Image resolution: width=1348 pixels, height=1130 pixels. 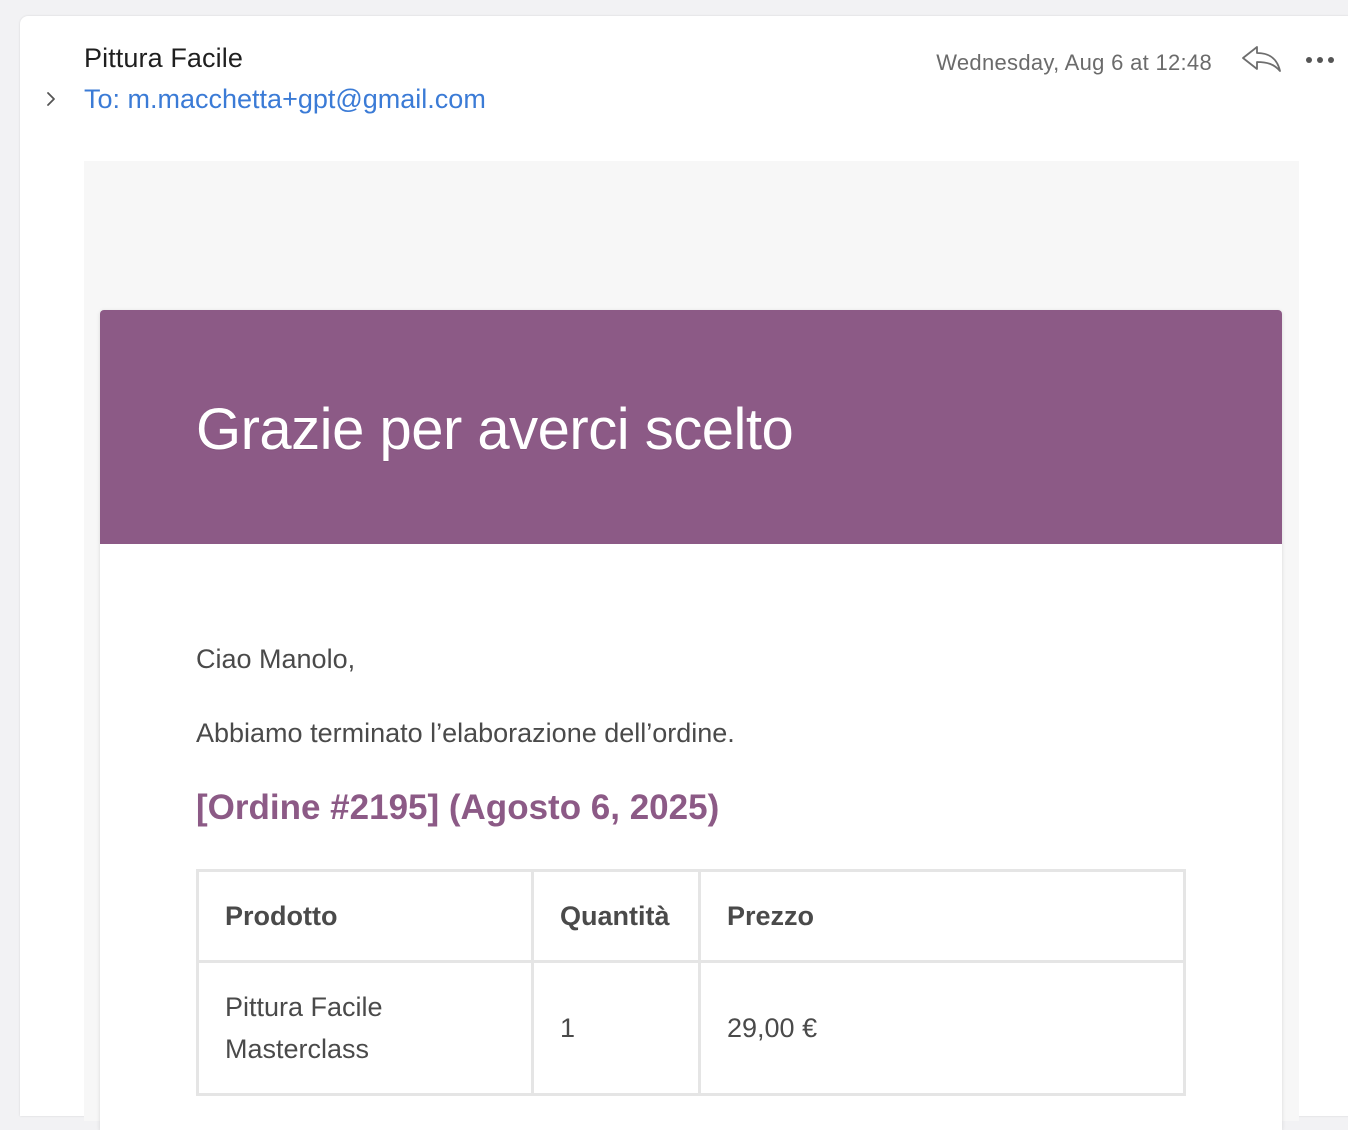 I want to click on recipient-address: To: m.macchetta+gpt@gmail.com, so click(x=285, y=99).